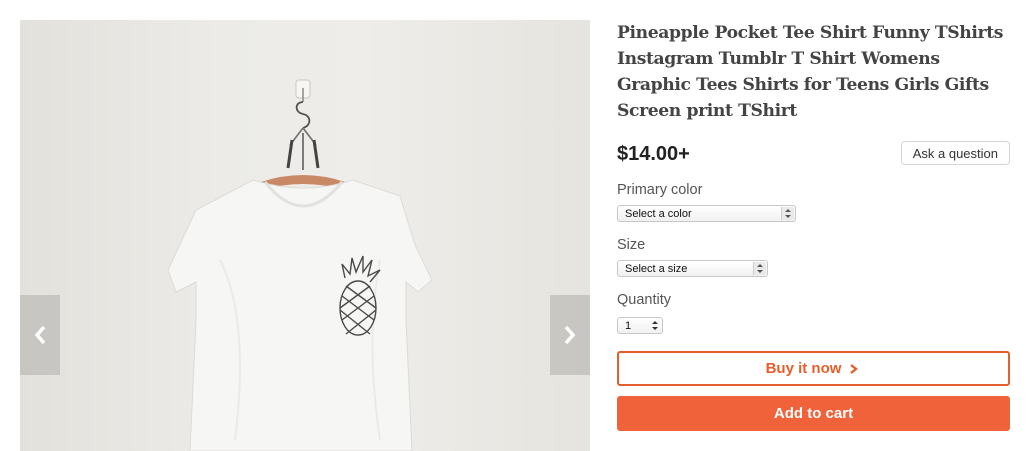 Image resolution: width=1034 pixels, height=451 pixels. I want to click on size-select-value: Select a size, so click(656, 268).